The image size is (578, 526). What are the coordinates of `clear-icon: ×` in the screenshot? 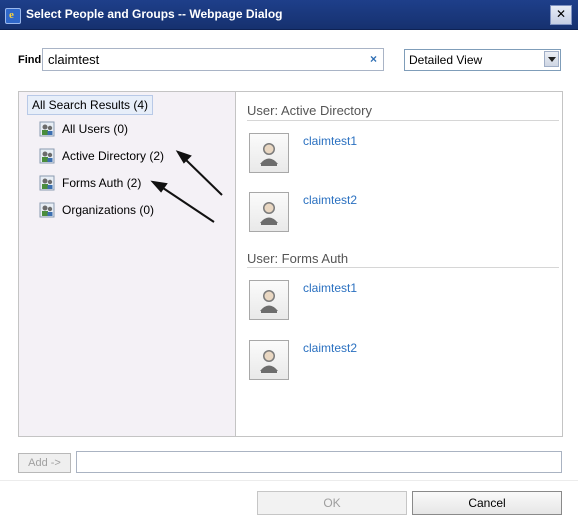 It's located at (373, 59).